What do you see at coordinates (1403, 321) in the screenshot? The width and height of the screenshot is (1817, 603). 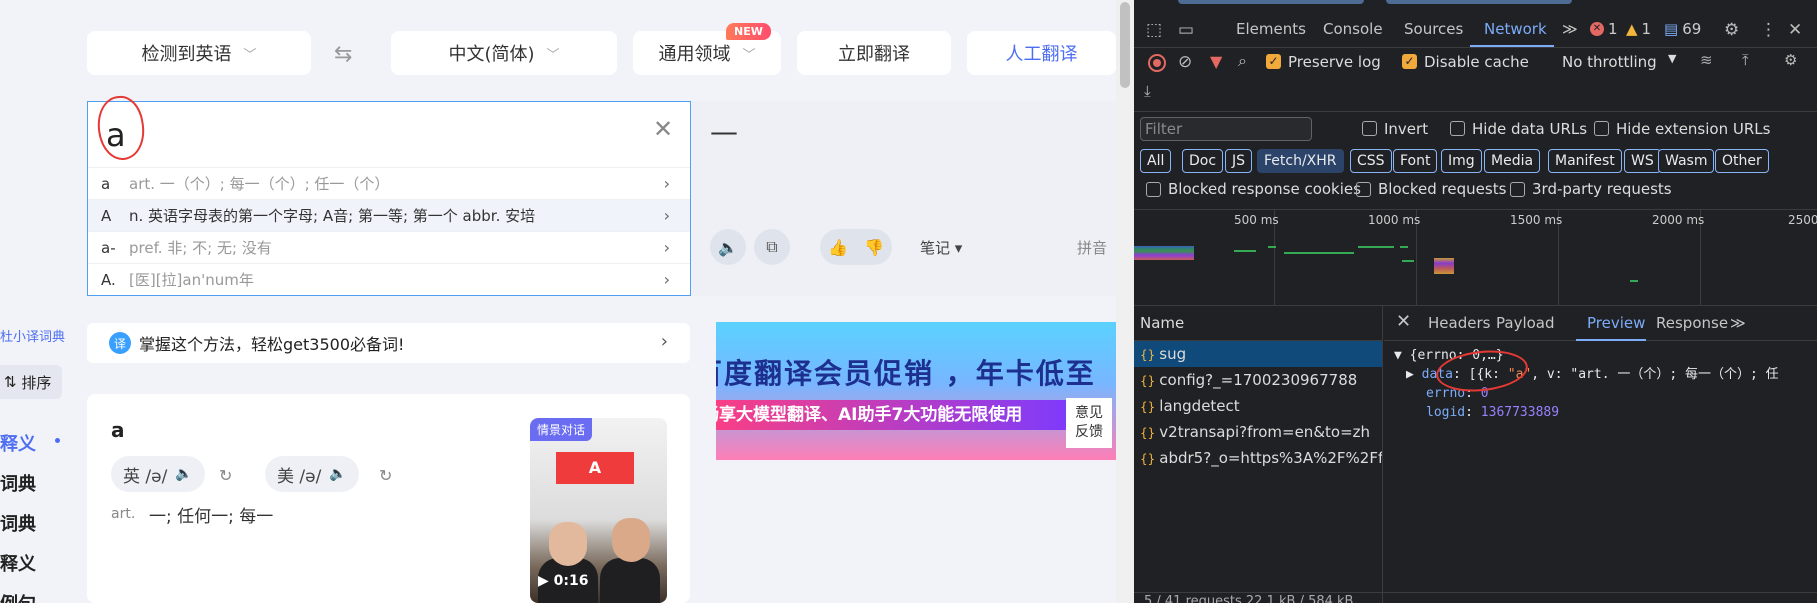 I see `close-detail-icon: ✕` at bounding box center [1403, 321].